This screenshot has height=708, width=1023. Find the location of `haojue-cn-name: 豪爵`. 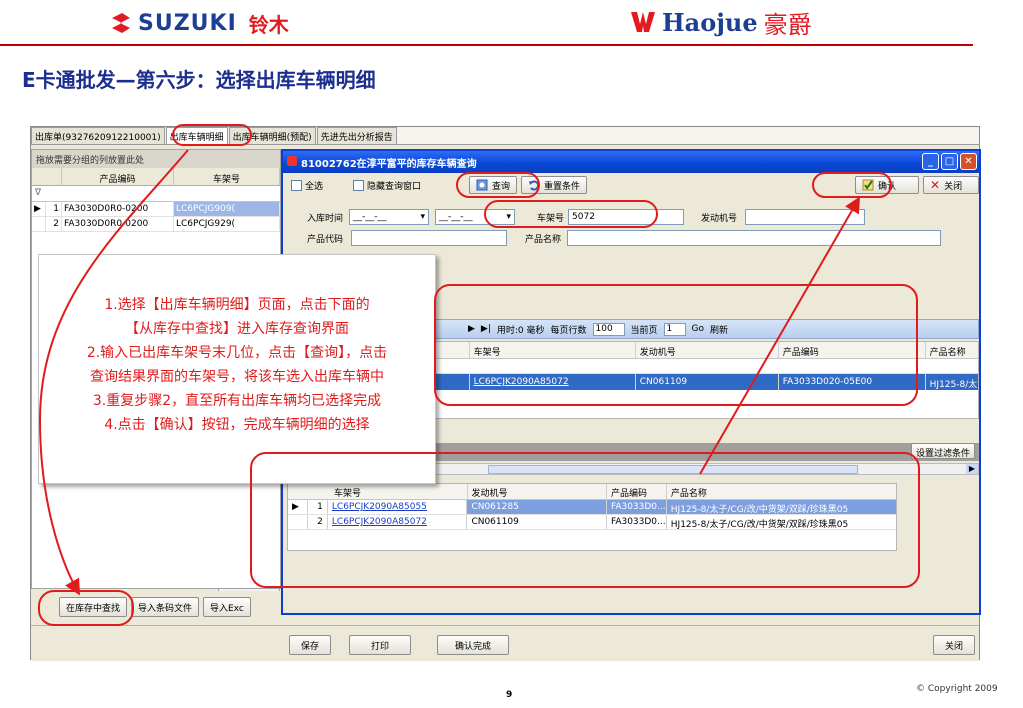

haojue-cn-name: 豪爵 is located at coordinates (787, 24).